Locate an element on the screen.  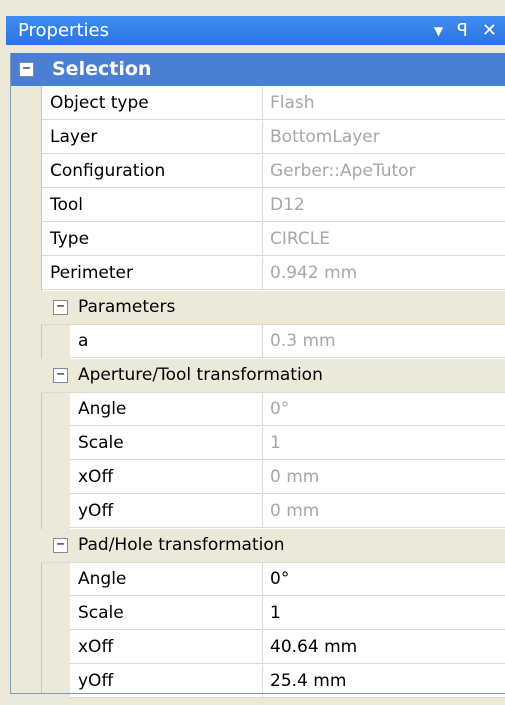
property-name: Perimeter is located at coordinates (152, 273).